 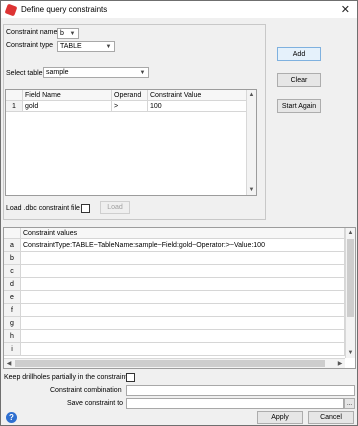 What do you see at coordinates (12, 323) in the screenshot?
I see `row-key: g` at bounding box center [12, 323].